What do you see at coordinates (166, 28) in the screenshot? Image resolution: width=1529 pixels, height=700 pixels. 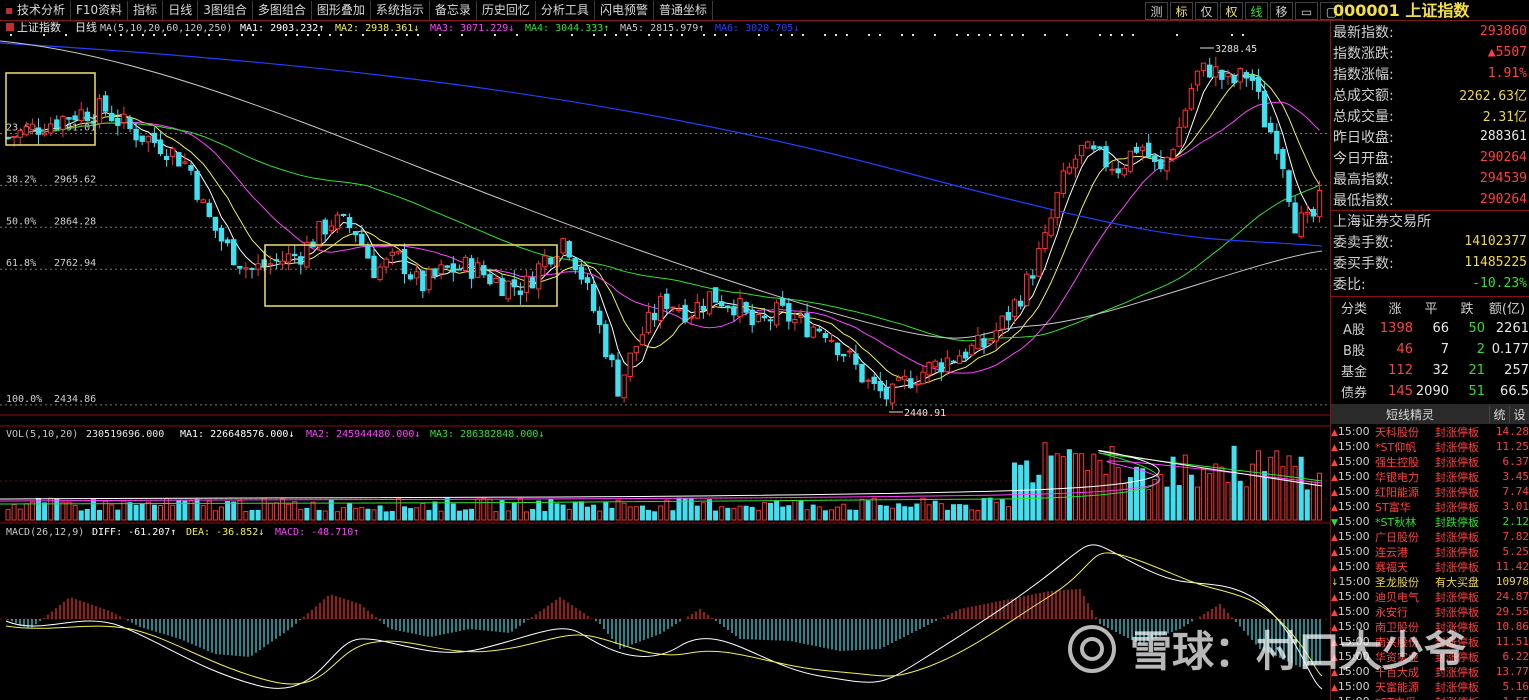 I see `legend-ma-label: MA(5,10,20,60,120,250)` at bounding box center [166, 28].